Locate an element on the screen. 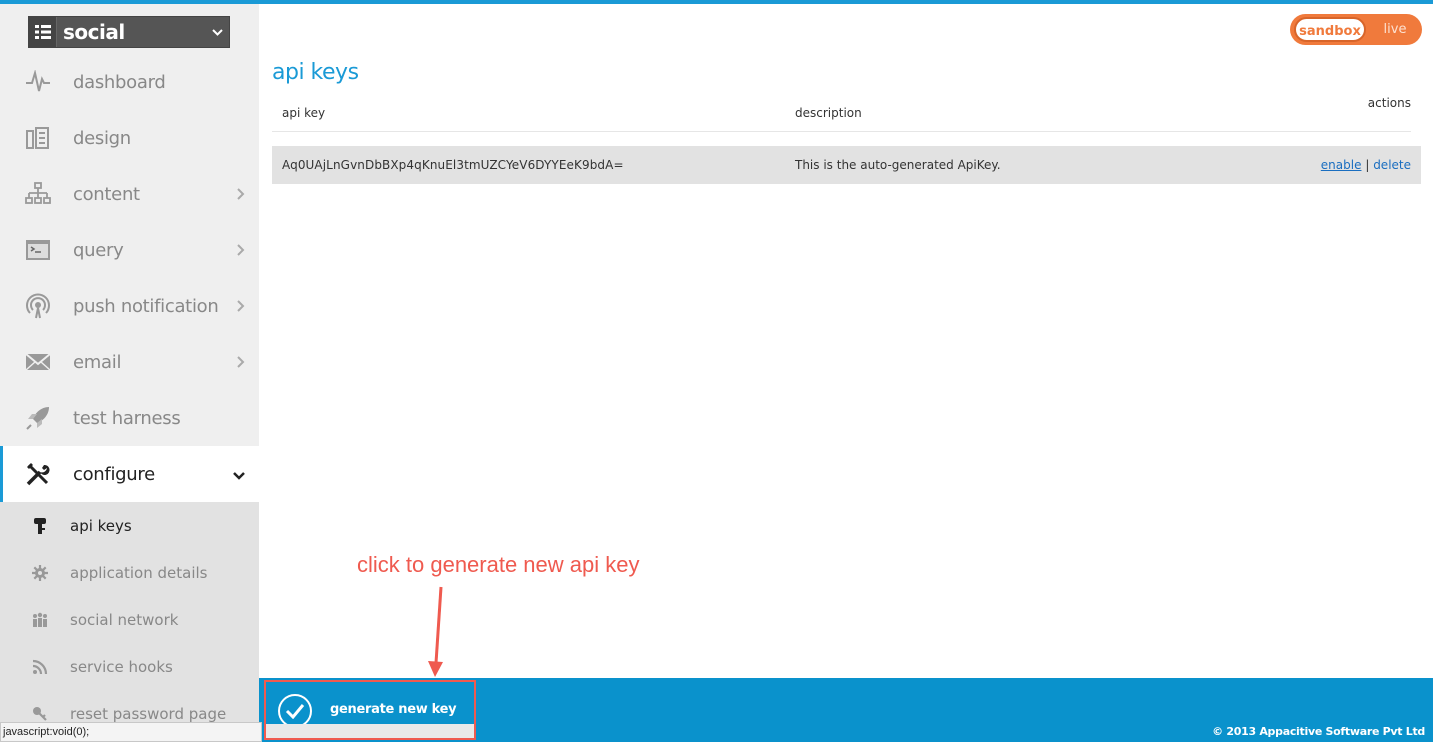 This screenshot has height=742, width=1433. nav-label: configure is located at coordinates (114, 474).